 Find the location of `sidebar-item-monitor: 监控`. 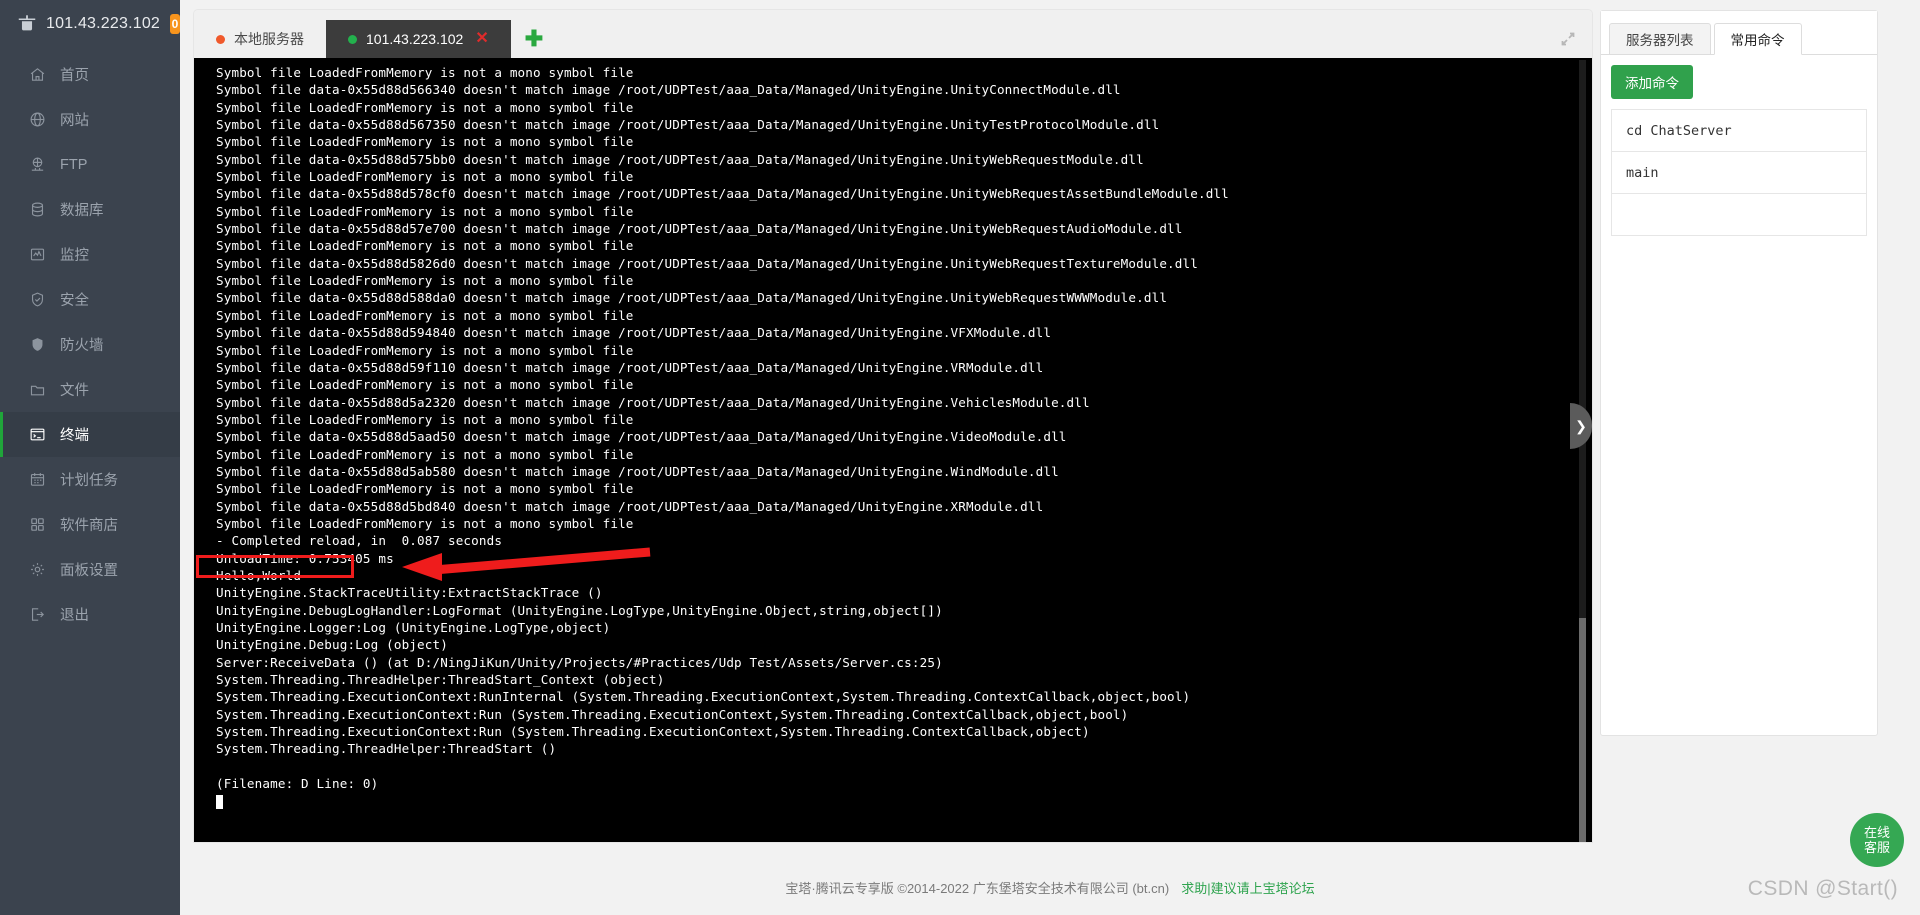

sidebar-item-monitor: 监控 is located at coordinates (90, 254).